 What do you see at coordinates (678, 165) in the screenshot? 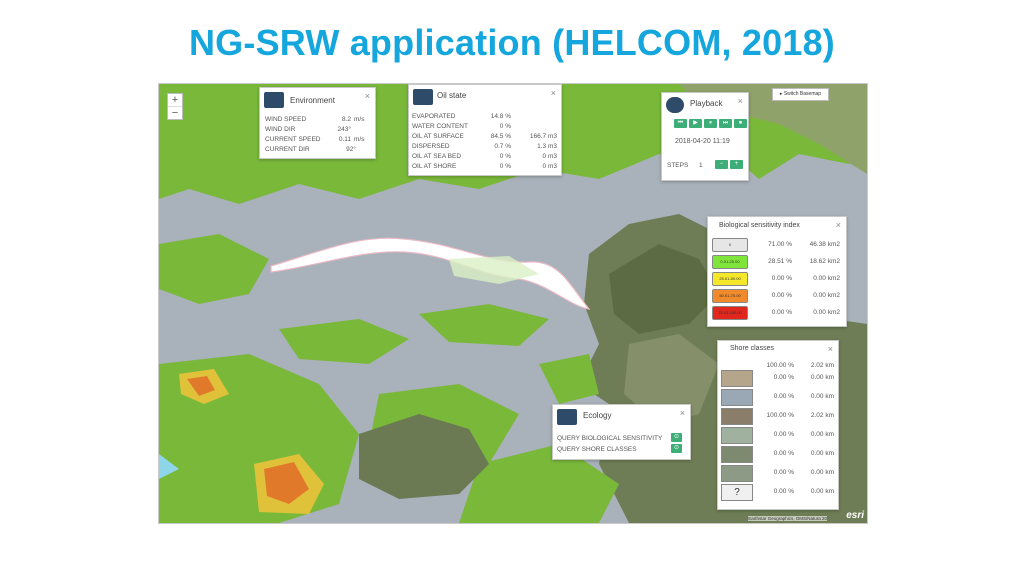
I see `steps-label: STEPS` at bounding box center [678, 165].